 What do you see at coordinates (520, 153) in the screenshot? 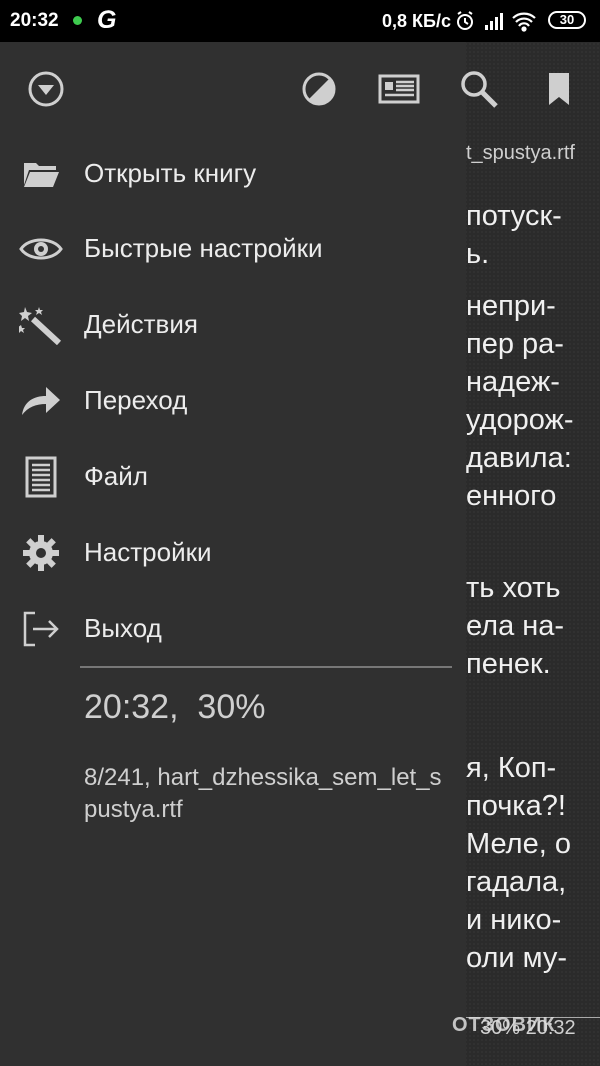
I see `reader-filename: t_spustya.rtf` at bounding box center [520, 153].